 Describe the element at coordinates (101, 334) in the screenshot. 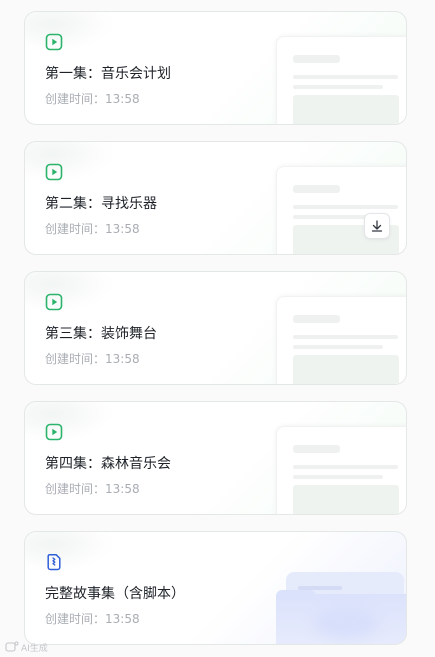

I see `episode-title: 第三集：装饰舞台` at that location.